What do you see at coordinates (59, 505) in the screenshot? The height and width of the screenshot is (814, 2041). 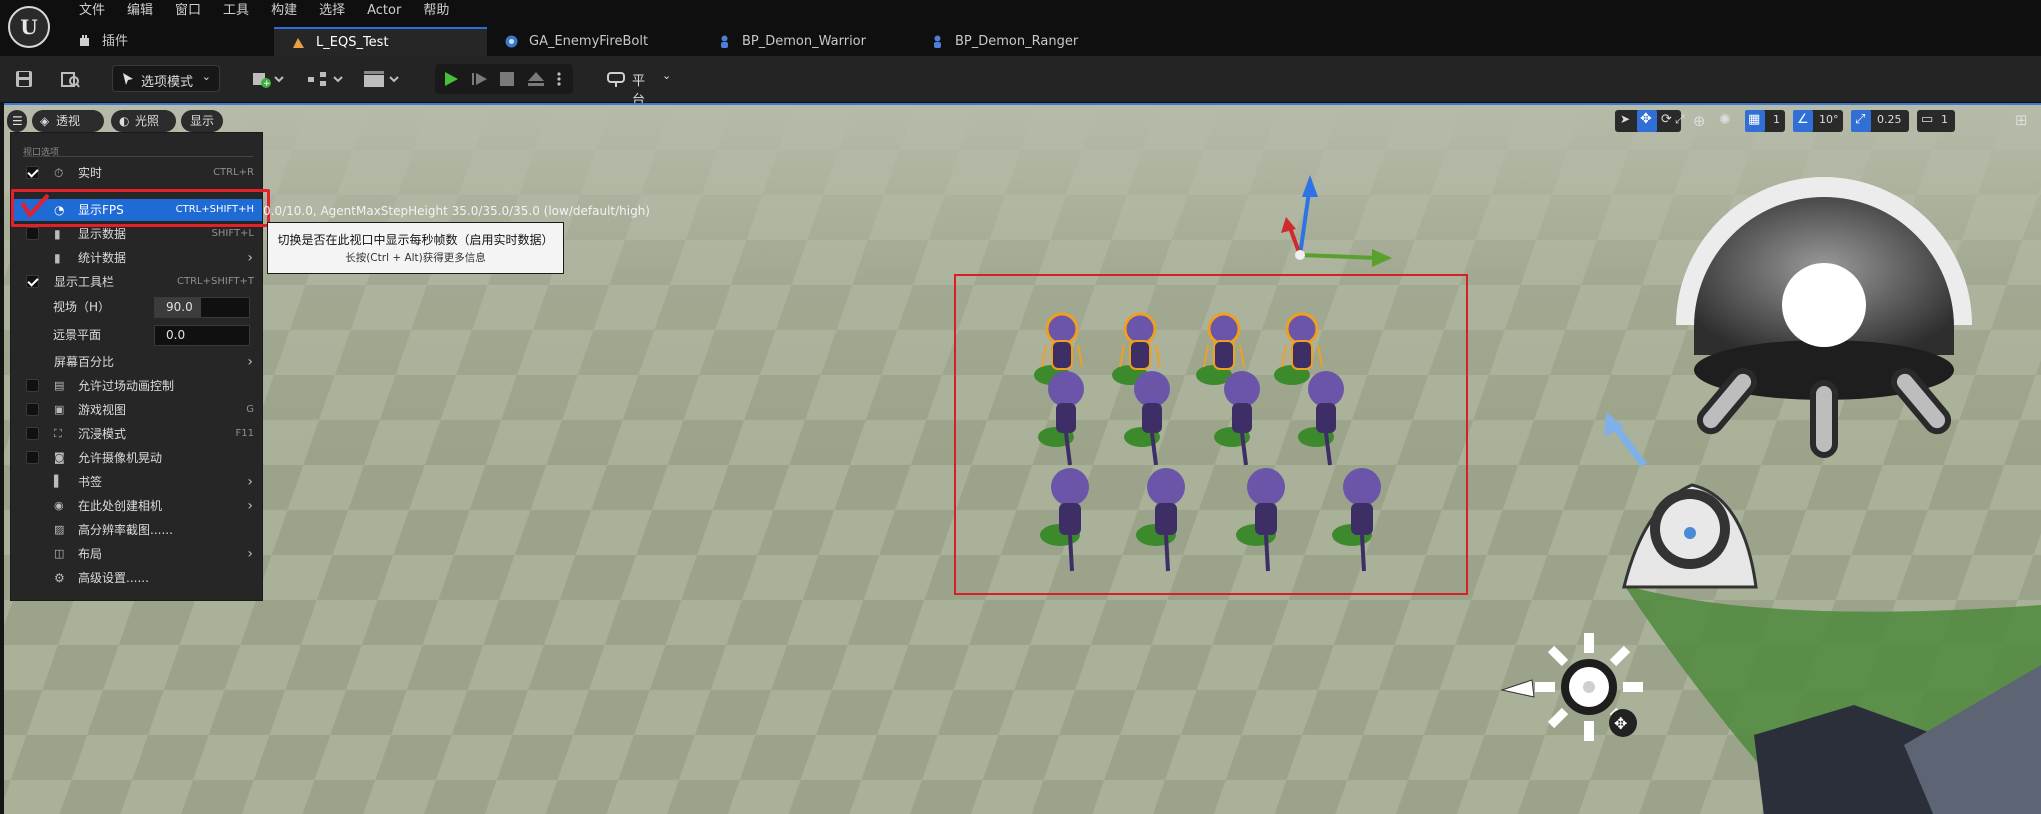 I see `camera-icon: ◉` at bounding box center [59, 505].